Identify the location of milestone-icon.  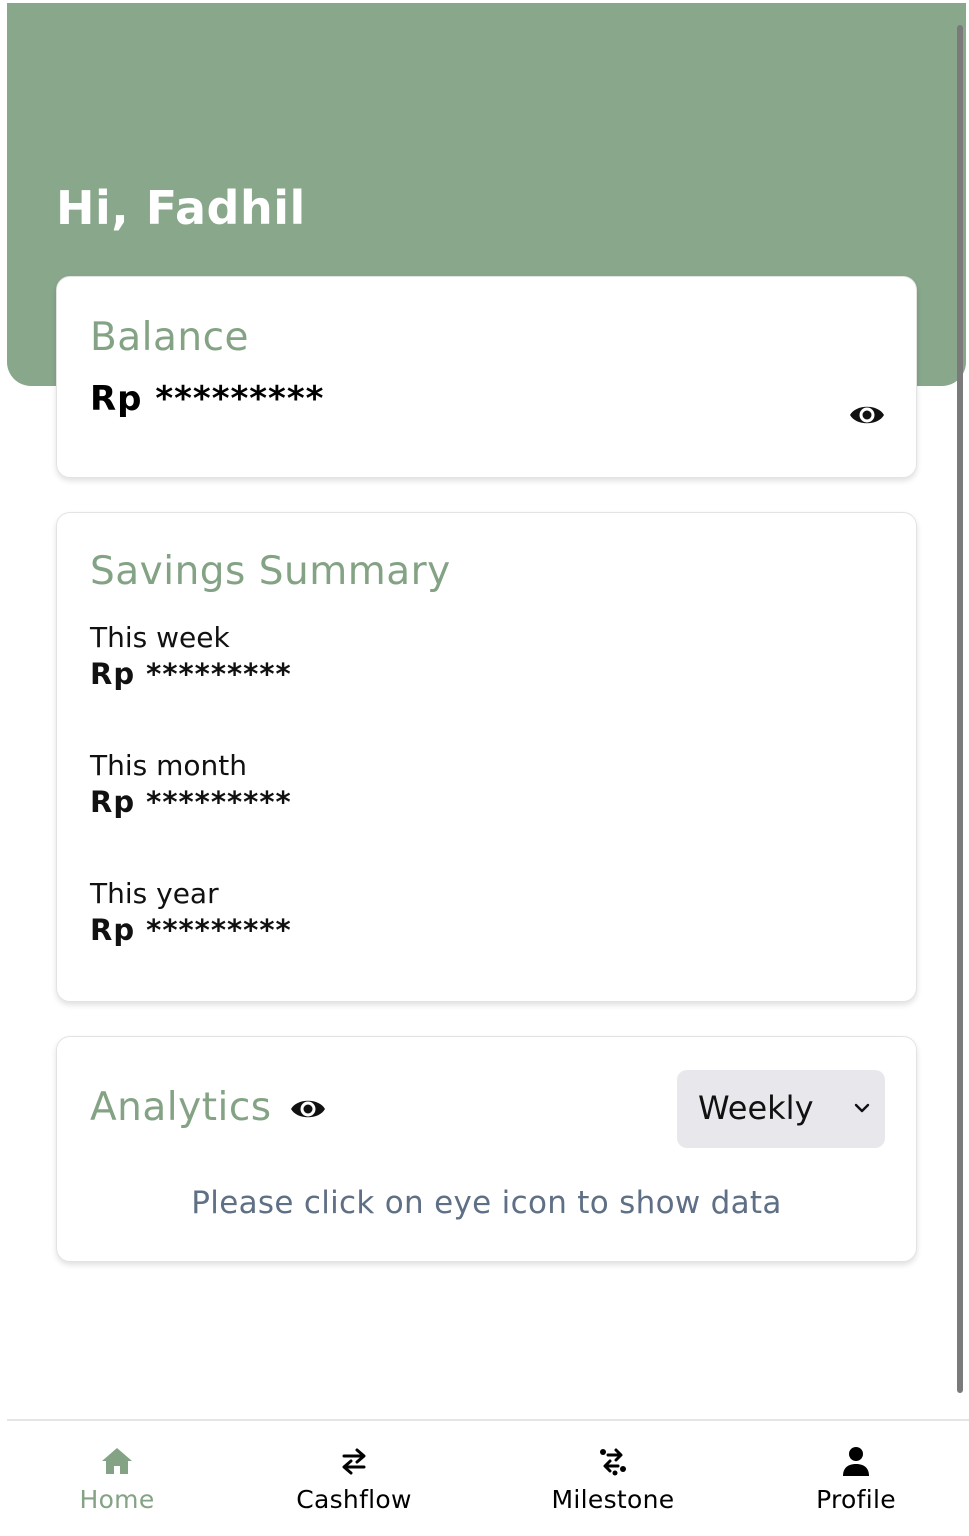
(613, 1462).